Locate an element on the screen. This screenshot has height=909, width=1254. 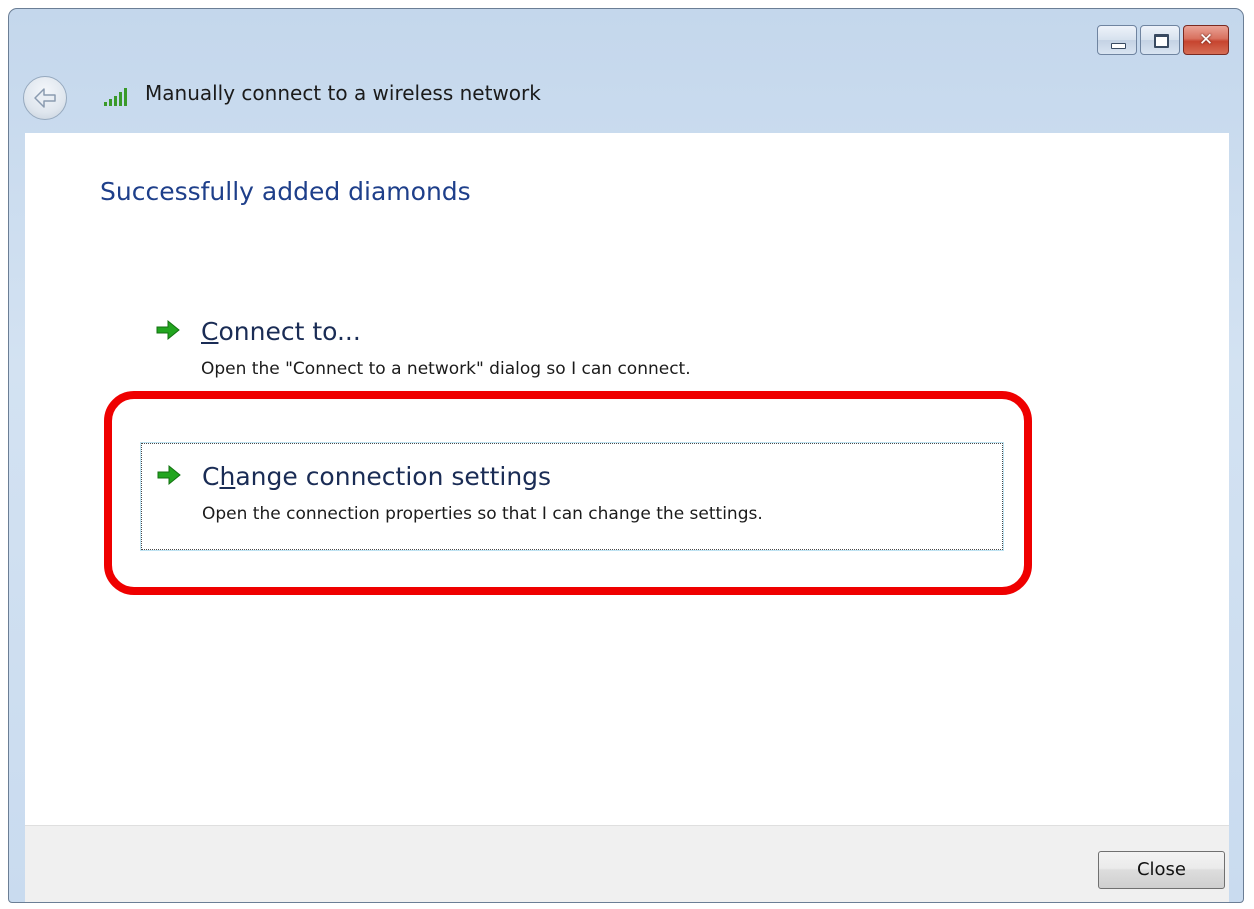
close-icon: ✕ is located at coordinates (1206, 40).